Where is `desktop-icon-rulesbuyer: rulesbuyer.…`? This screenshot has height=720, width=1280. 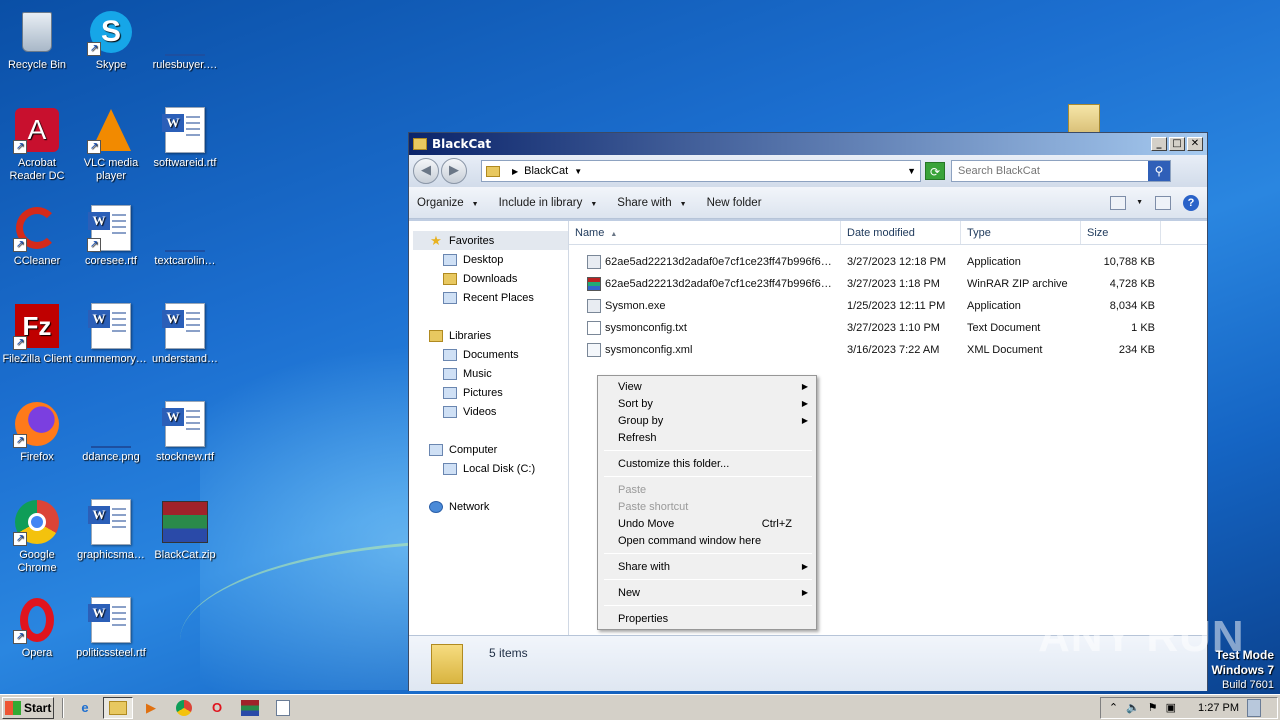
desktop-icon-rulesbuyer: rulesbuyer.… is located at coordinates (185, 40).